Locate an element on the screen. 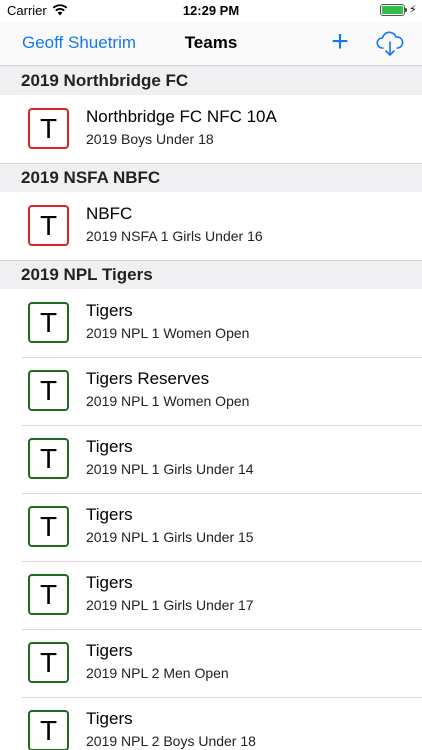  team-name: Tigers Reserves is located at coordinates (148, 378).